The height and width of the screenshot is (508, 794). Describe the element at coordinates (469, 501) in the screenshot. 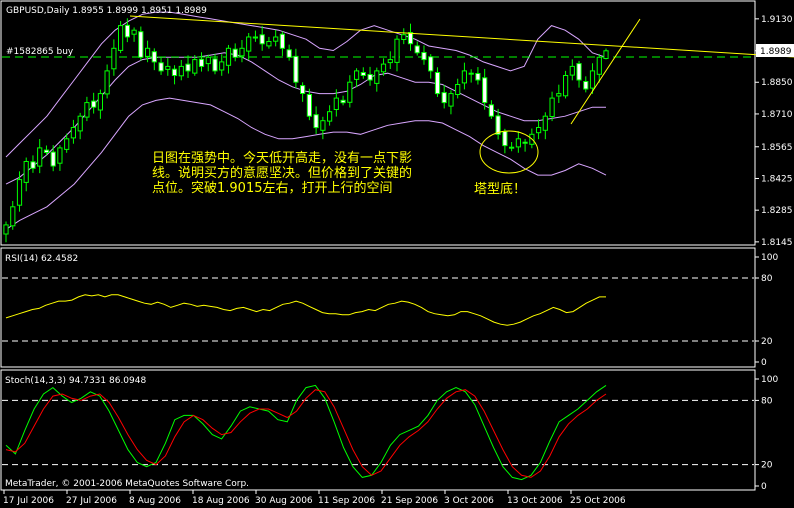

I see `date-tick-label: 3 Oct 2006` at that location.